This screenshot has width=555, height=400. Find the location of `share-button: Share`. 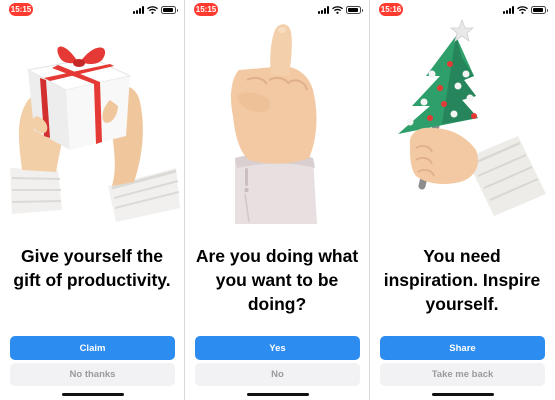

share-button: Share is located at coordinates (462, 348).